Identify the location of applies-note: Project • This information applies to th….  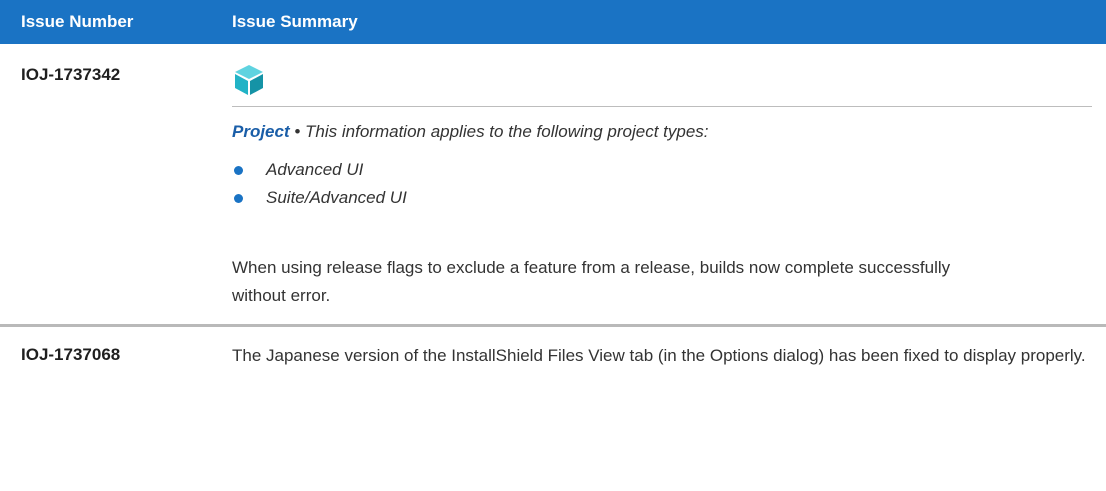
(669, 132).